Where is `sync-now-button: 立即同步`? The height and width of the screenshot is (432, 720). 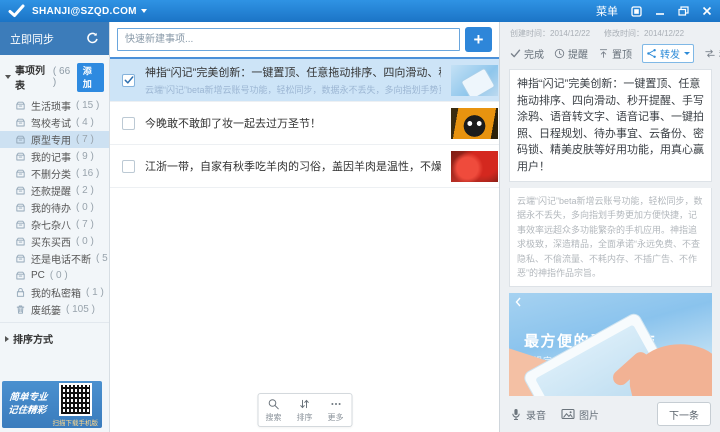
sync-now-button: 立即同步 is located at coordinates (54, 38).